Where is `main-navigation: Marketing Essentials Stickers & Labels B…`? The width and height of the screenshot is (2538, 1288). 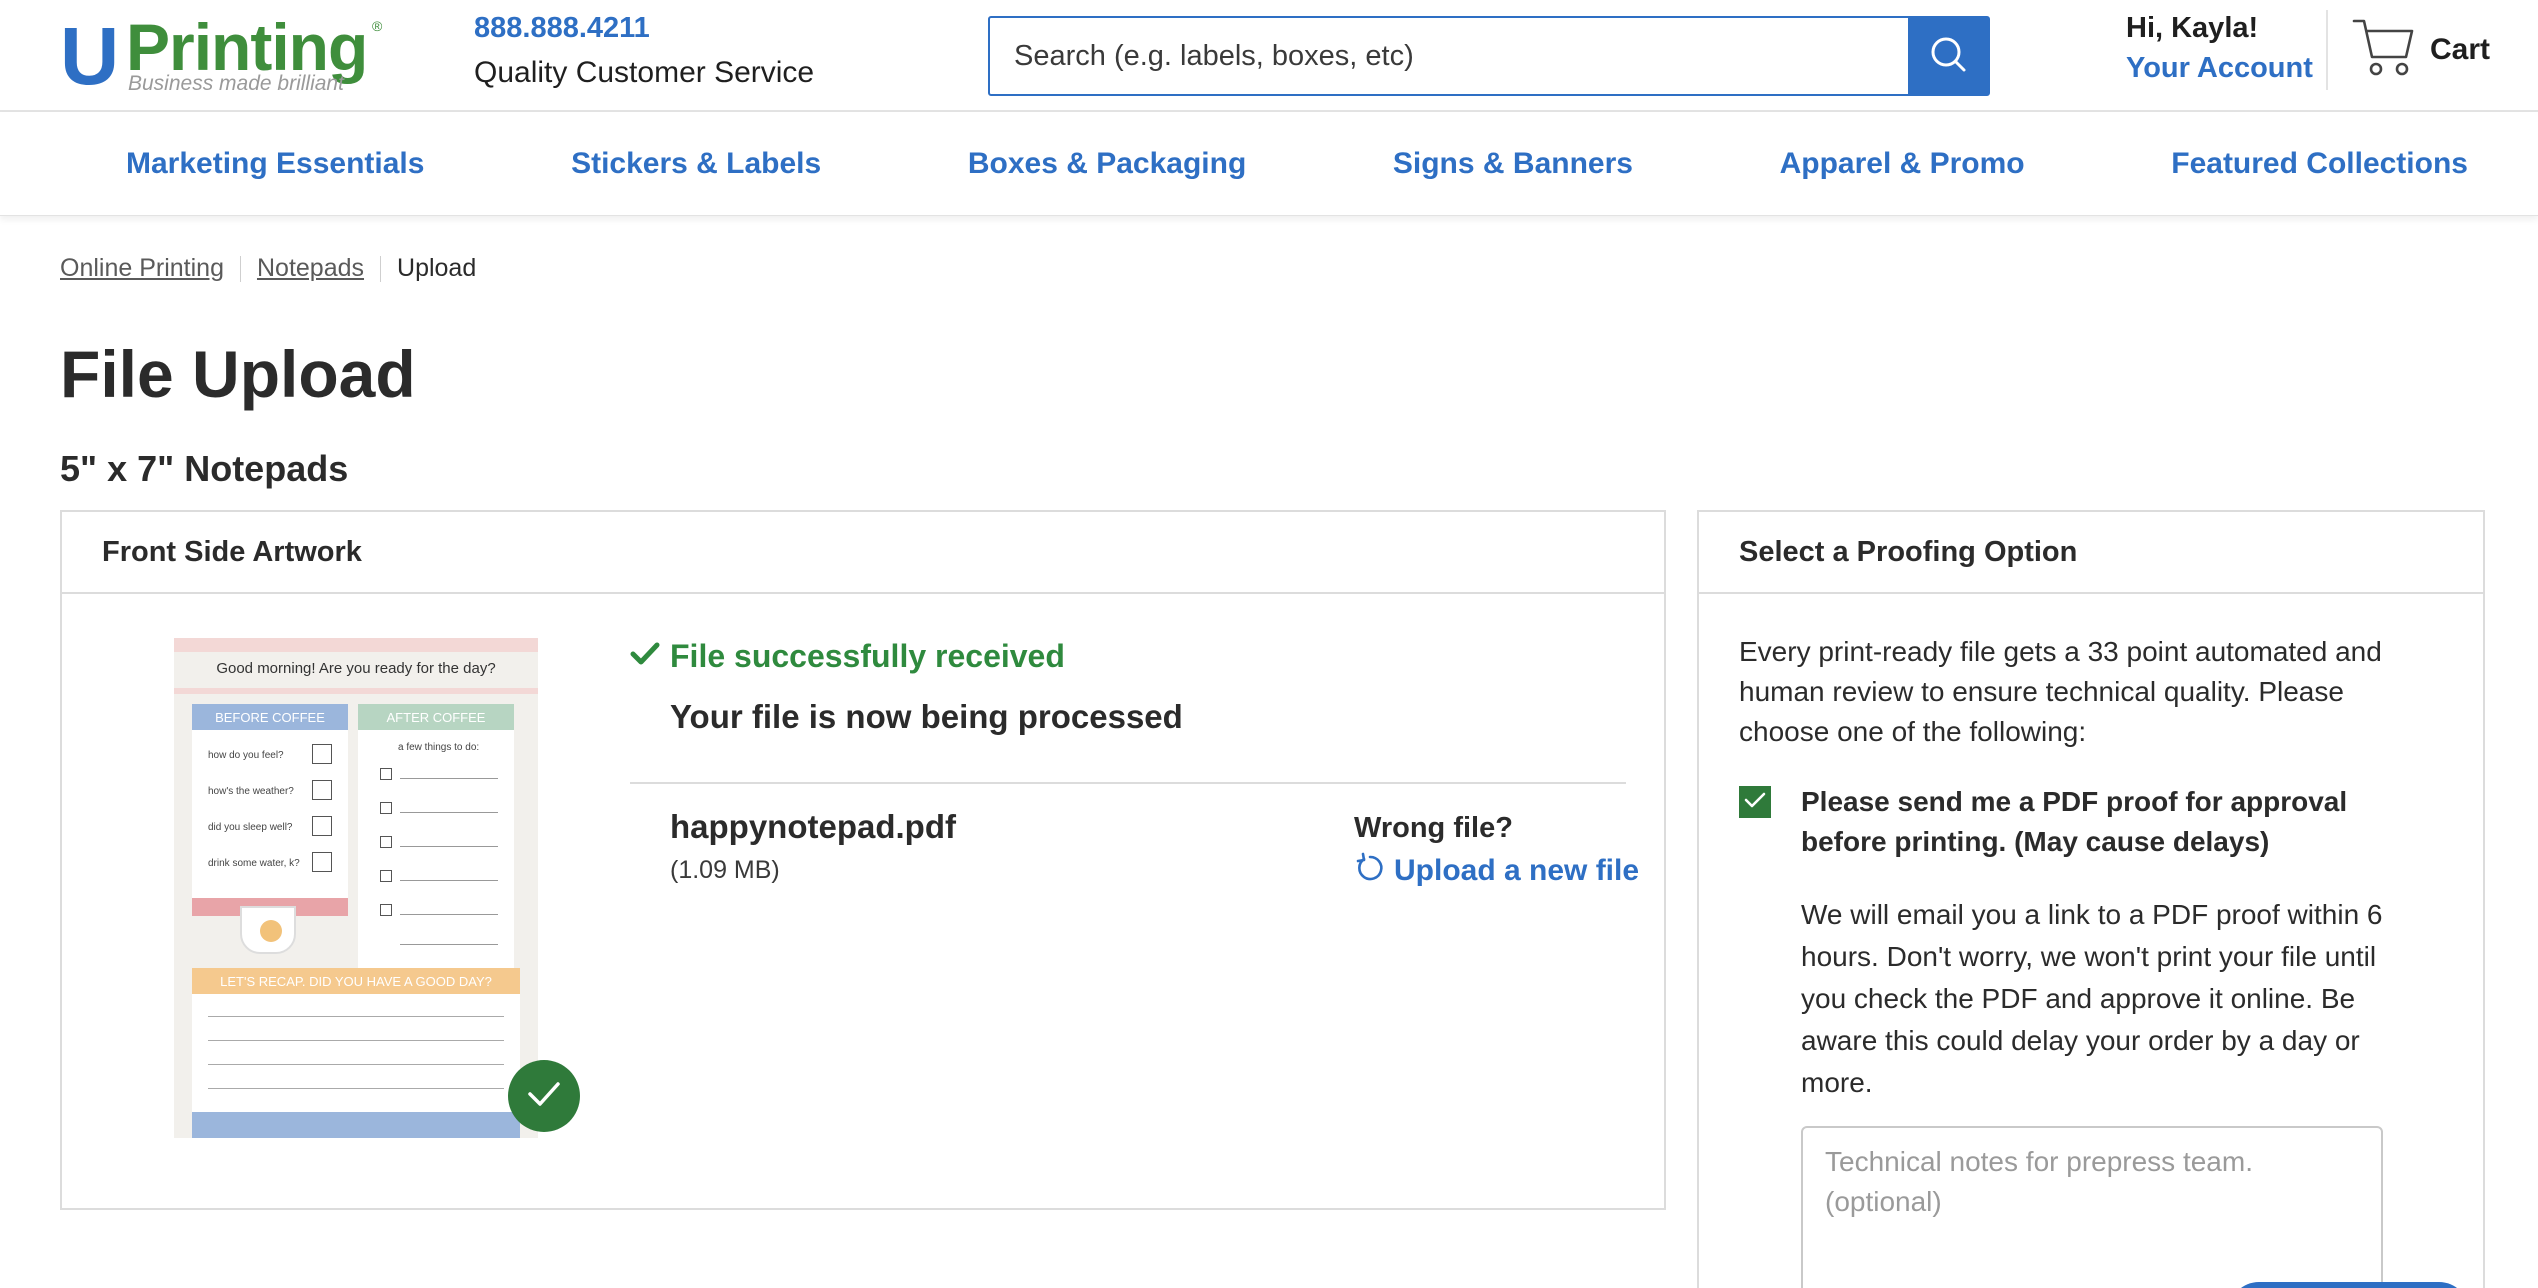 main-navigation: Marketing Essentials Stickers & Labels B… is located at coordinates (1269, 164).